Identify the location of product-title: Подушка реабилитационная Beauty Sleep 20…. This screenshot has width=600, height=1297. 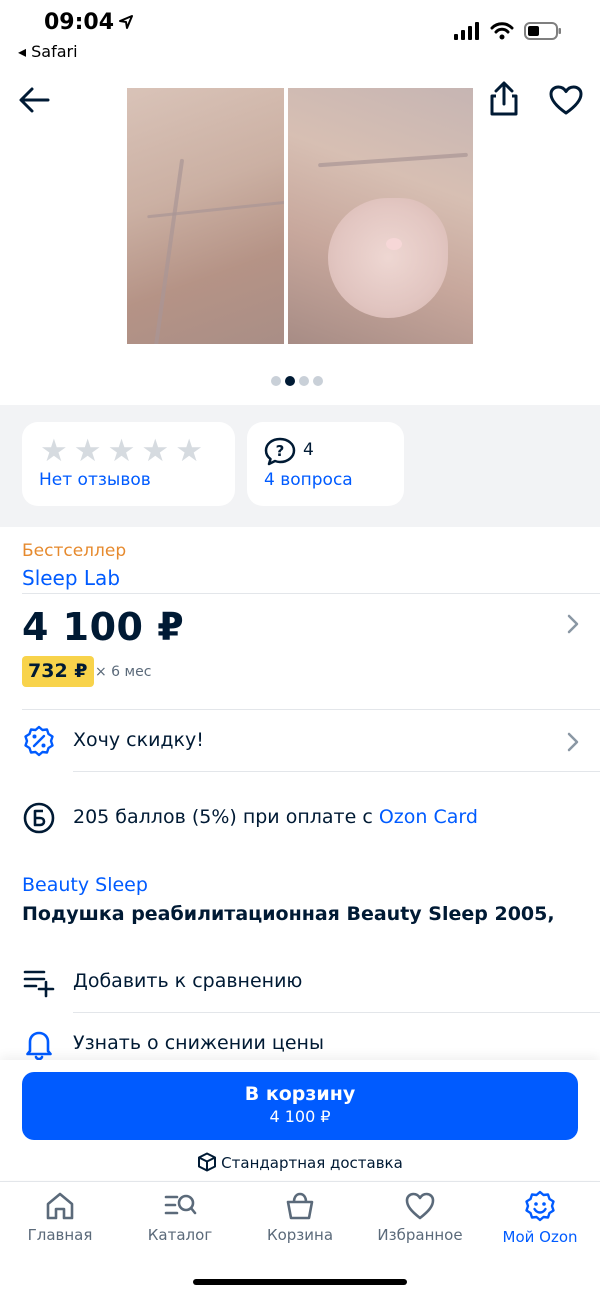
(288, 914).